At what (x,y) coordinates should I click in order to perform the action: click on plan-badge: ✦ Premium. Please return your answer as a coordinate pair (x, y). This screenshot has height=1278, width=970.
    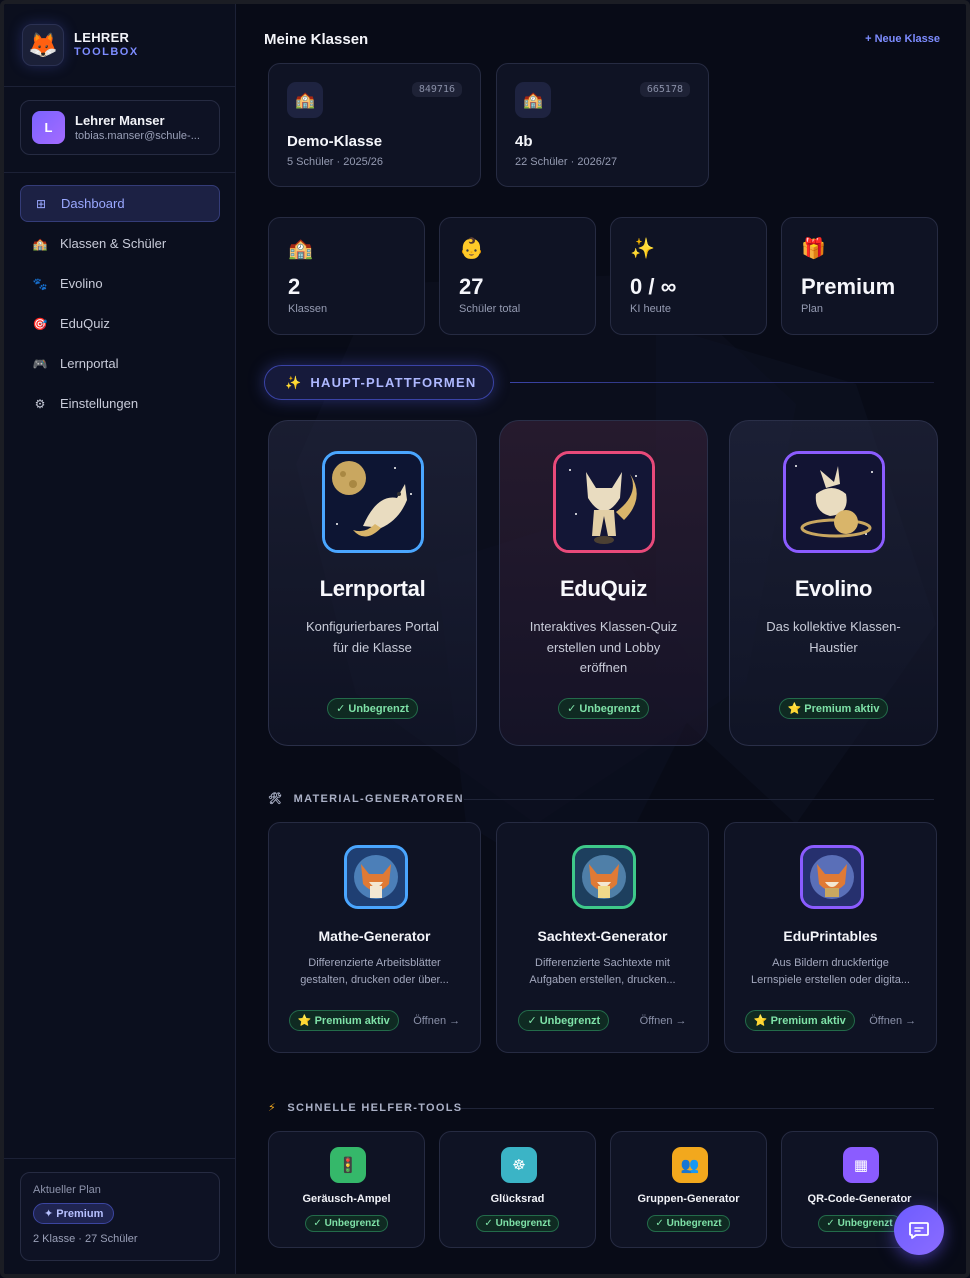
    Looking at the image, I should click on (74, 1213).